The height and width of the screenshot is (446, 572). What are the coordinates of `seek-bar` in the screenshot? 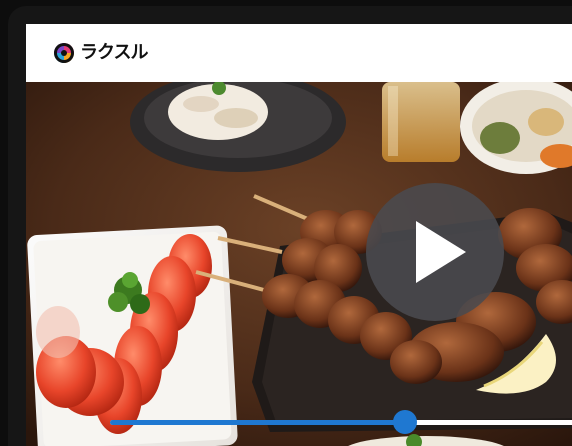 It's located at (341, 422).